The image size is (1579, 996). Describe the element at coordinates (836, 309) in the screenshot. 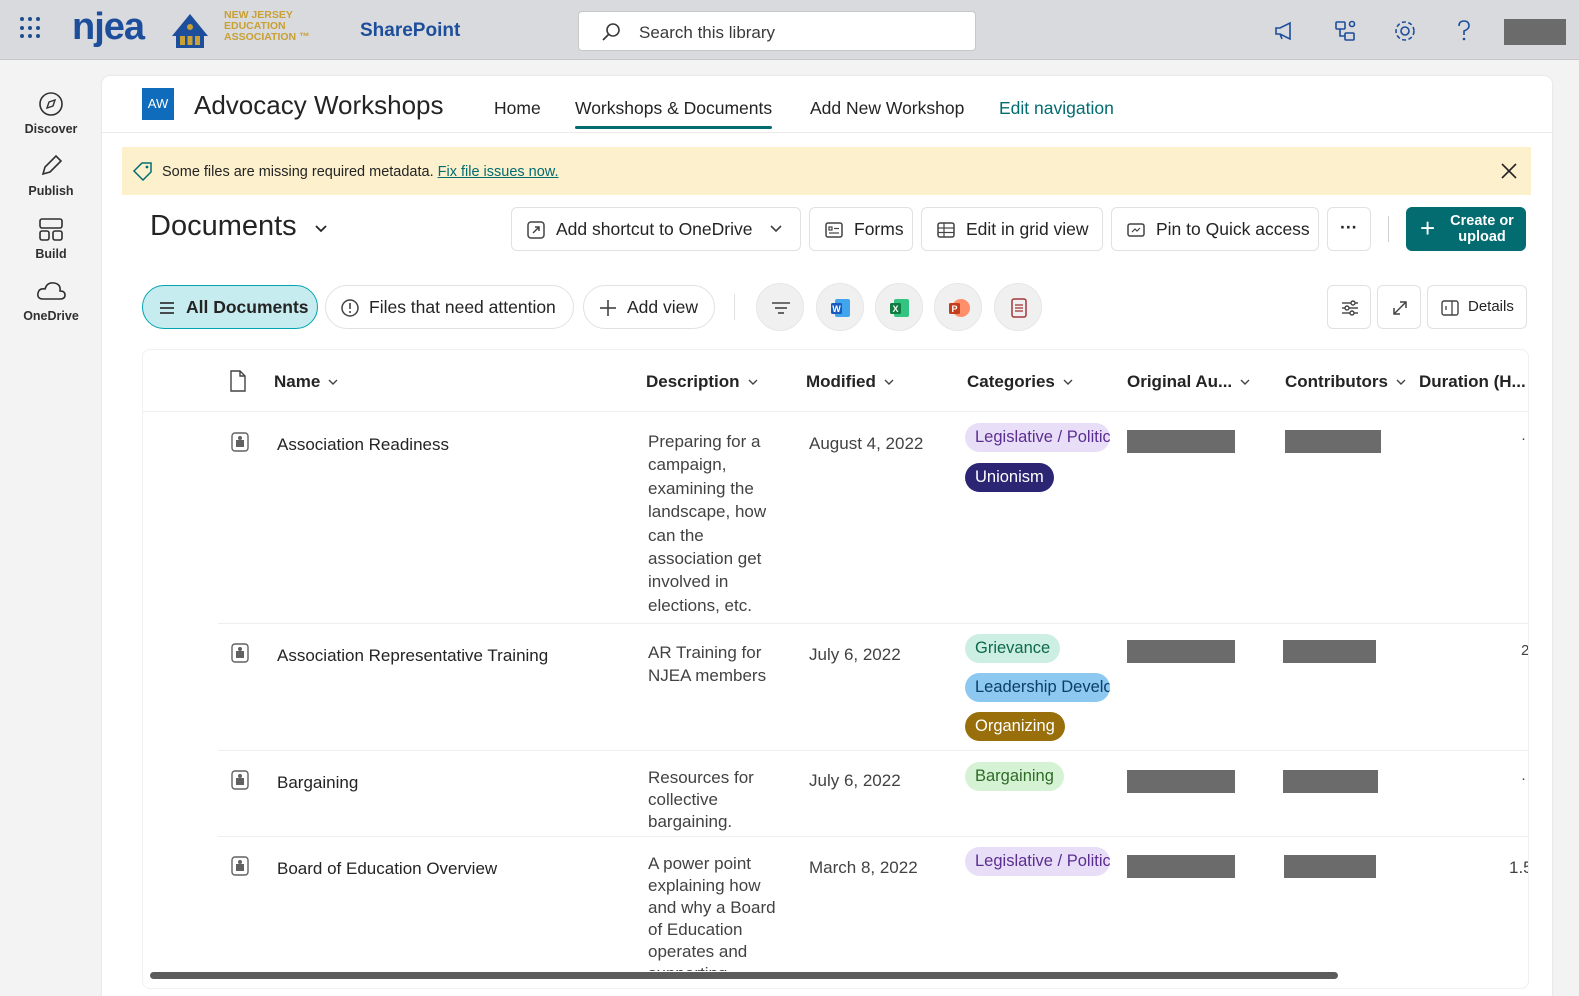

I see `svg-text: W` at that location.